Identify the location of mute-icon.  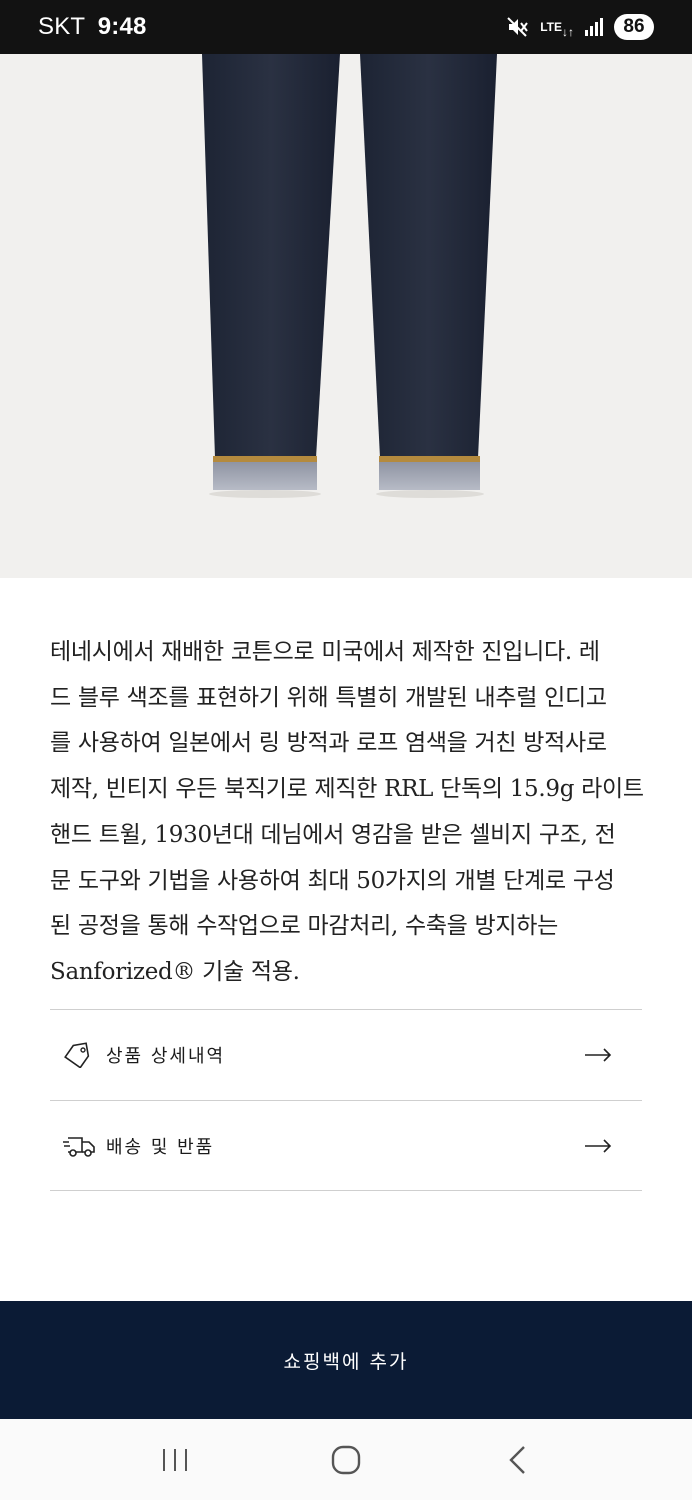
(518, 27).